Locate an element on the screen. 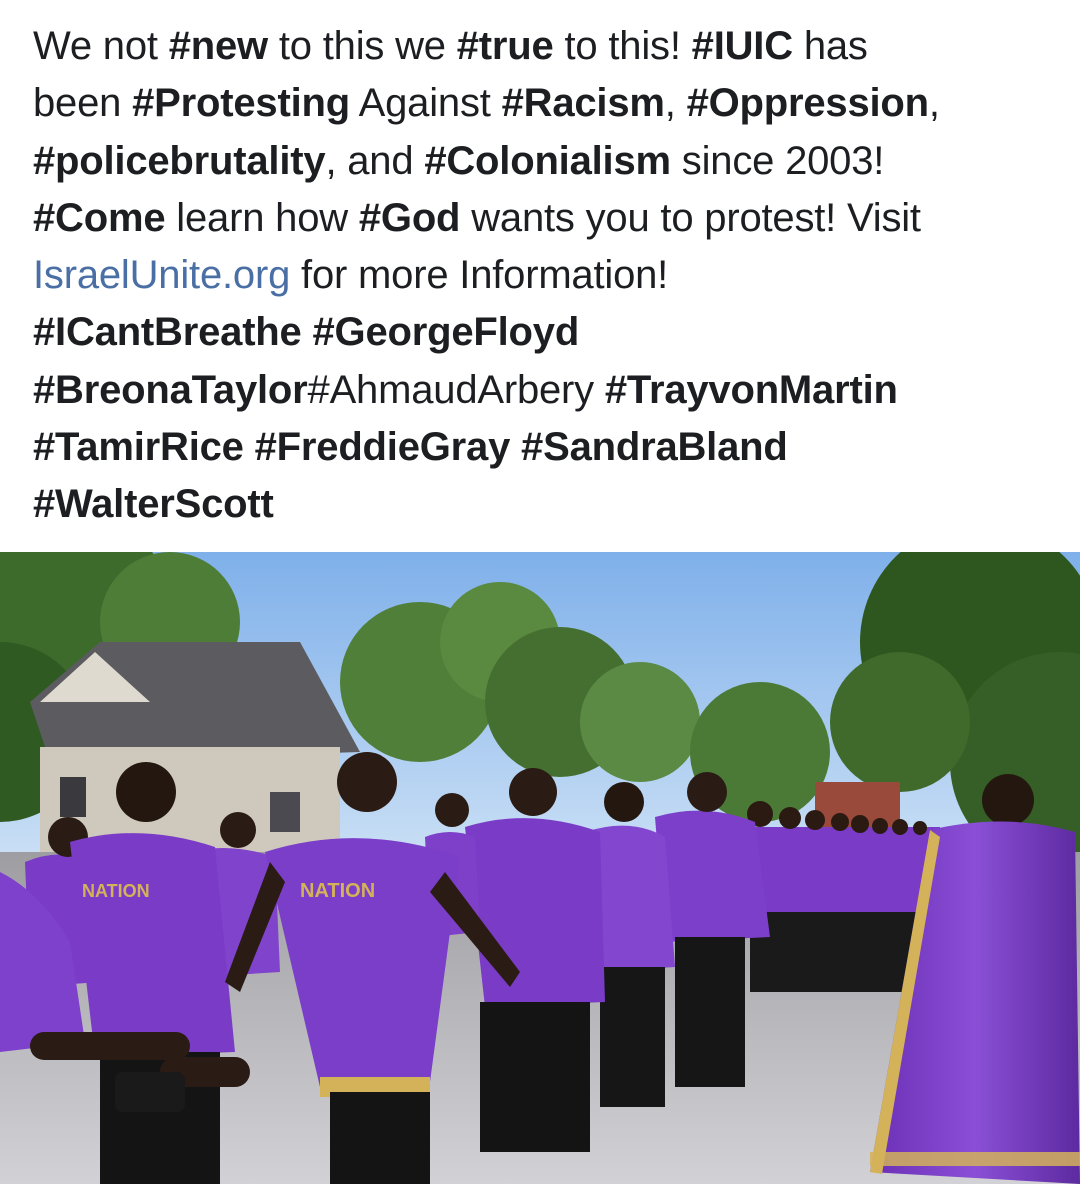 Image resolution: width=1080 pixels, height=1184 pixels. hashtag-sandrabland: #SandraBland is located at coordinates (654, 447).